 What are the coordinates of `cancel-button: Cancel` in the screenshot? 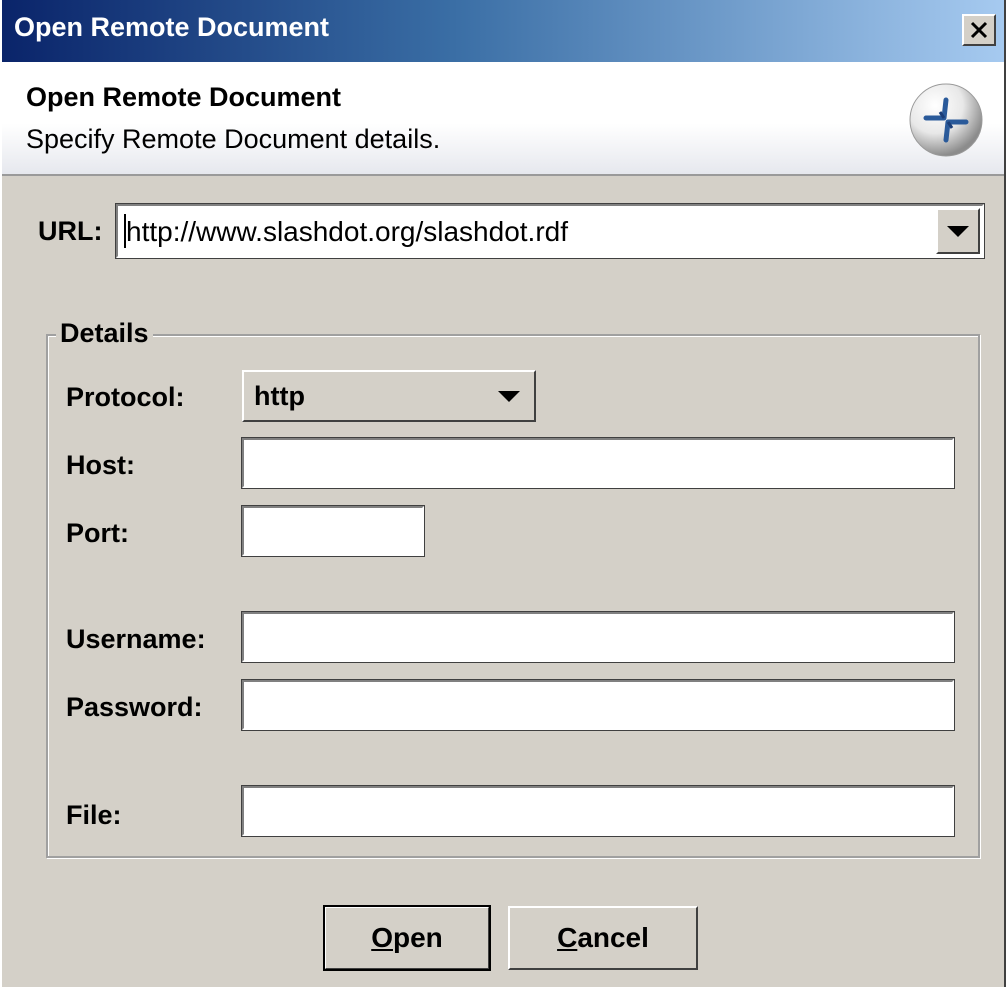 It's located at (603, 938).